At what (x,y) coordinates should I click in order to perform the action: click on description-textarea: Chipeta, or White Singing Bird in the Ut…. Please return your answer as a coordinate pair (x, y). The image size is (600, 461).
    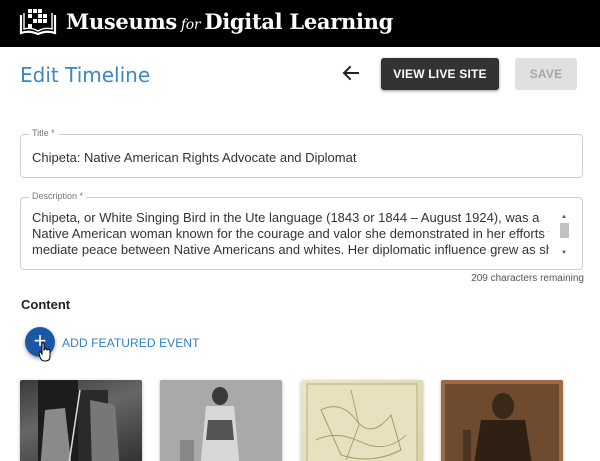
    Looking at the image, I should click on (290, 235).